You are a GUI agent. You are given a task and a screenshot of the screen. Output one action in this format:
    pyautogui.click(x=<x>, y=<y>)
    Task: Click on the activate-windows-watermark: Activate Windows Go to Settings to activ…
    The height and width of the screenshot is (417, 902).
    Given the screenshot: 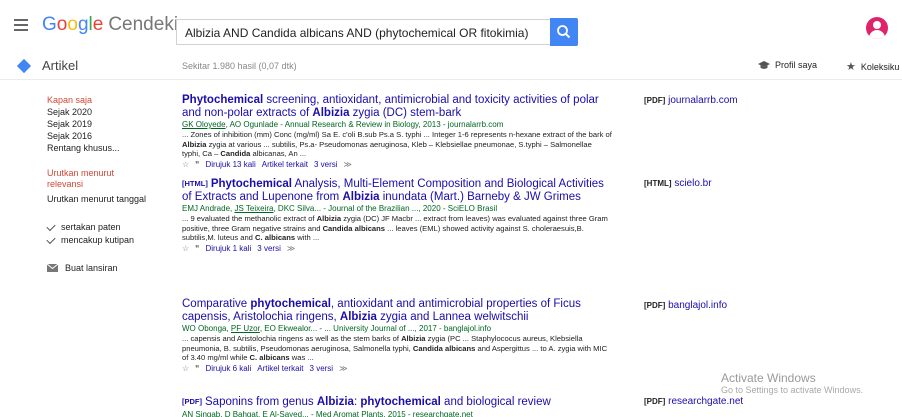 What is the action you would take?
    pyautogui.click(x=792, y=383)
    